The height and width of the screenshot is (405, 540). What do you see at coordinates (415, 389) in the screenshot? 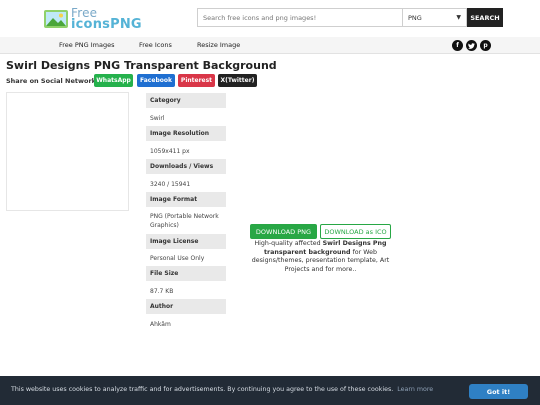
I see `cookie-learn-more-link: Learn more` at bounding box center [415, 389].